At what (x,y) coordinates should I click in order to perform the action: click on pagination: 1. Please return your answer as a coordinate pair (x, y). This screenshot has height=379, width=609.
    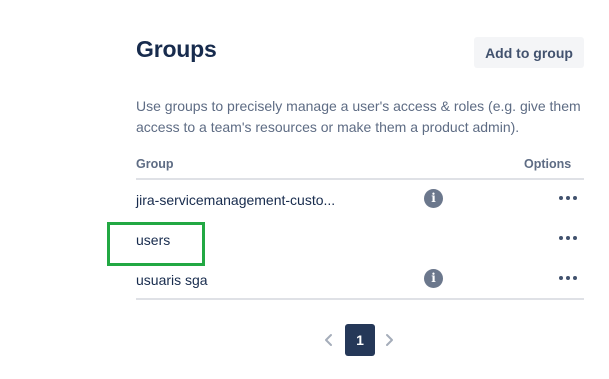
    Looking at the image, I should click on (360, 340).